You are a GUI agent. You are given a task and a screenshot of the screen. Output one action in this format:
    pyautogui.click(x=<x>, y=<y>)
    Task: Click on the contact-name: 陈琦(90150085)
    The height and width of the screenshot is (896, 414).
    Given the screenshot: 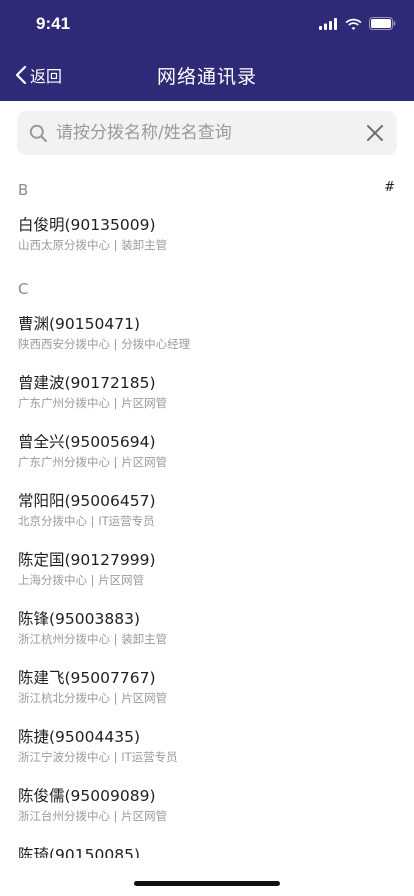 What is the action you would take?
    pyautogui.click(x=79, y=853)
    